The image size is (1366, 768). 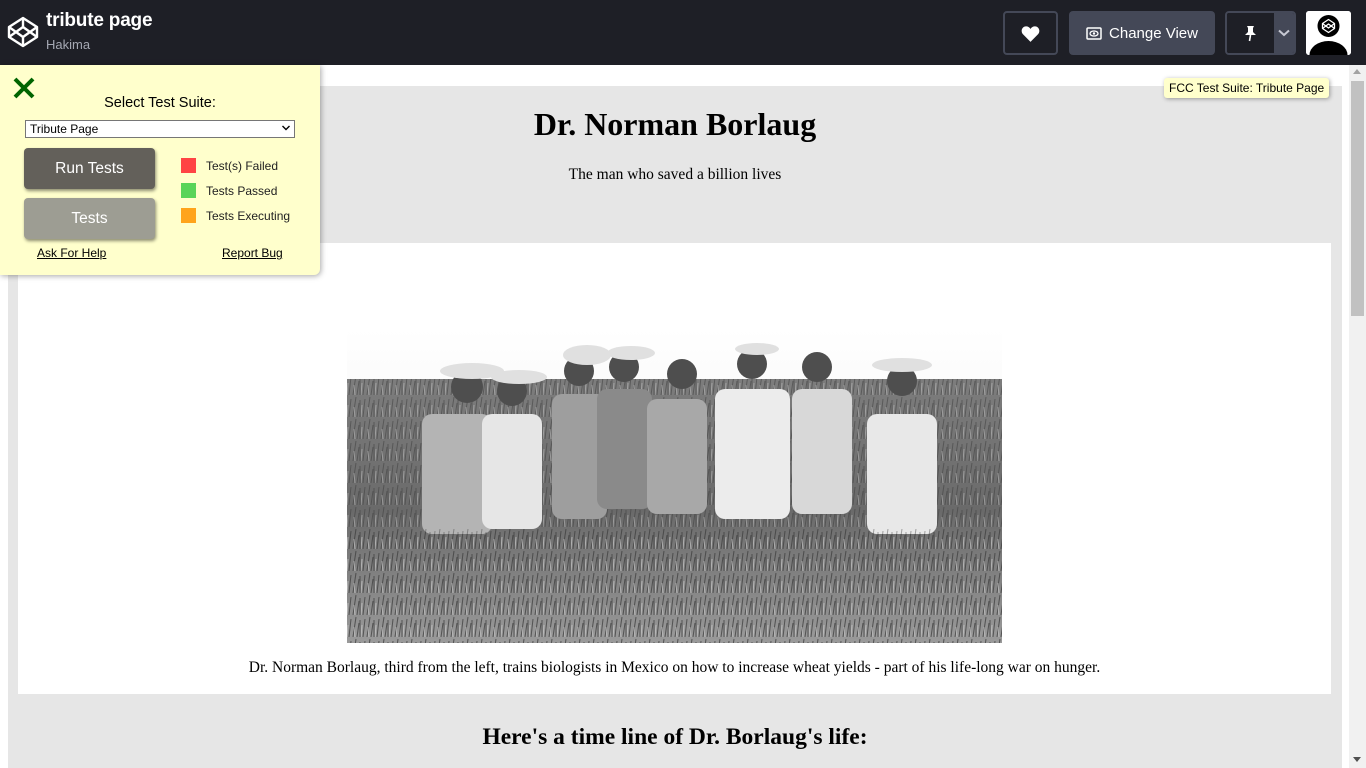 I want to click on pen-author: Hakima, so click(x=68, y=44).